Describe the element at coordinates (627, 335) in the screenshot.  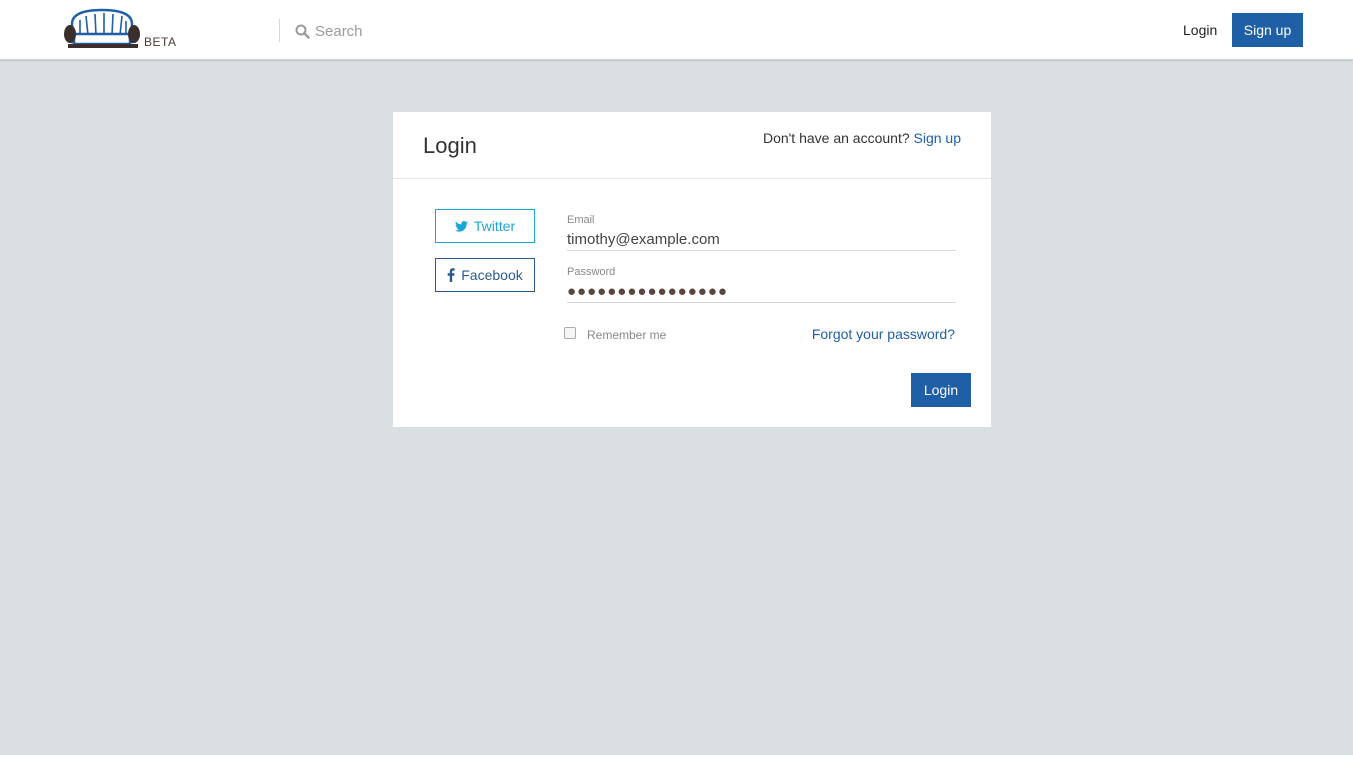
I see `remember-me-label: Remember me` at that location.